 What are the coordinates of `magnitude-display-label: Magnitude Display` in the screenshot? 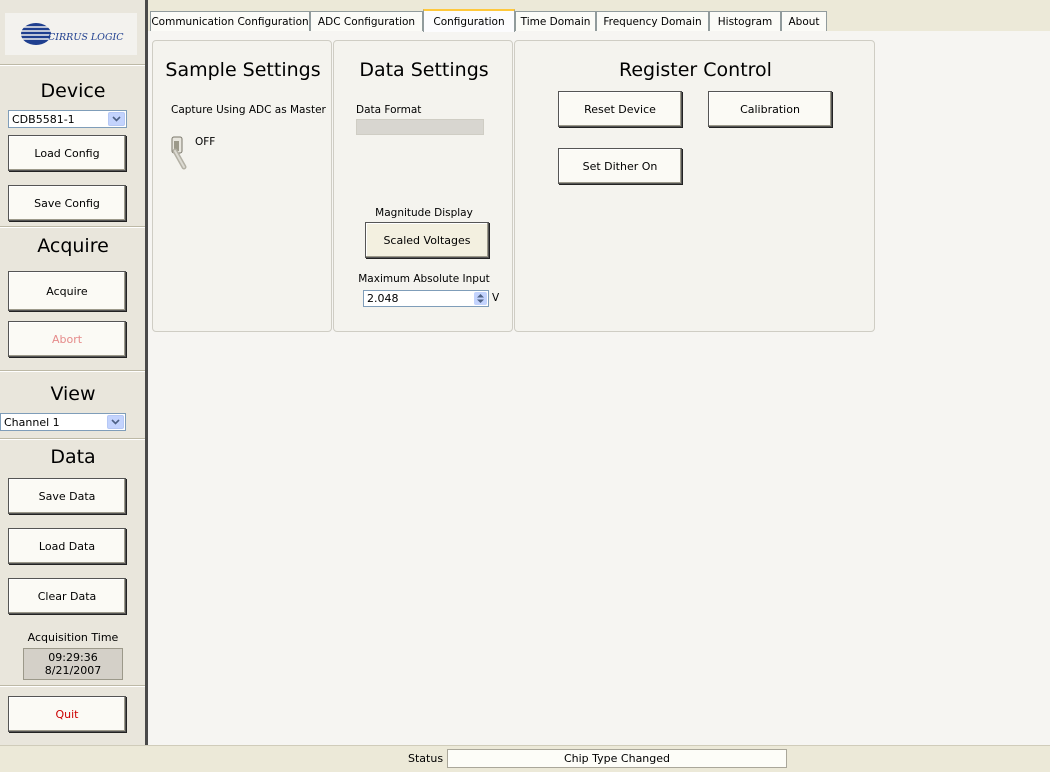 It's located at (424, 213).